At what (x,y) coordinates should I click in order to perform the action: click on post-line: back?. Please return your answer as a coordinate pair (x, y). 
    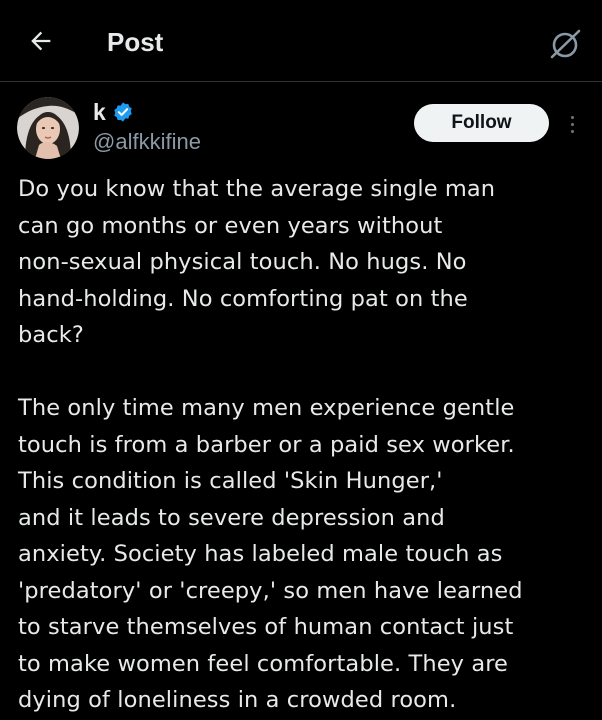
    Looking at the image, I should click on (51, 335).